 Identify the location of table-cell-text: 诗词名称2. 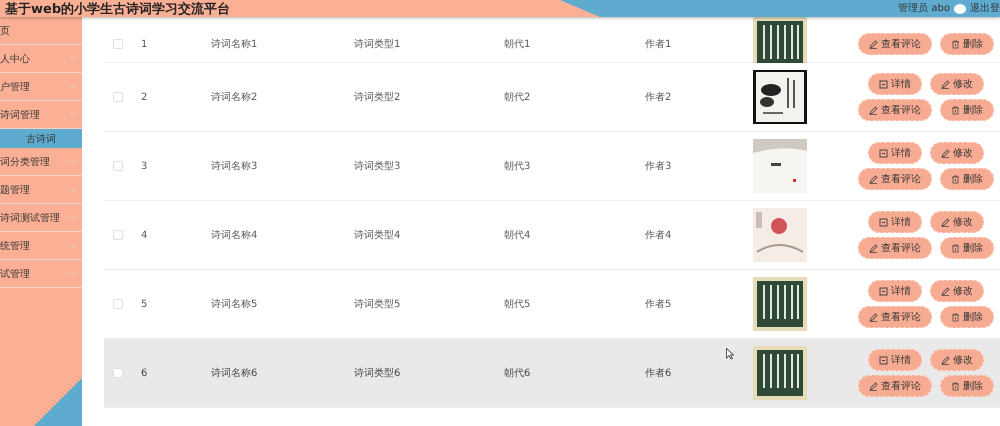
(234, 97).